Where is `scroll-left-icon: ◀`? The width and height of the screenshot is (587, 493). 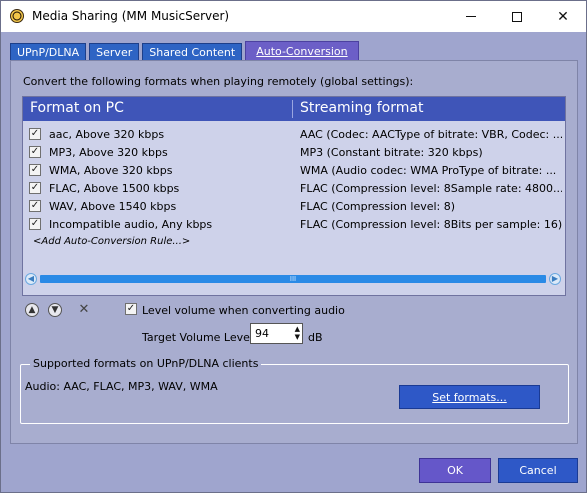
scroll-left-icon: ◀ is located at coordinates (31, 279).